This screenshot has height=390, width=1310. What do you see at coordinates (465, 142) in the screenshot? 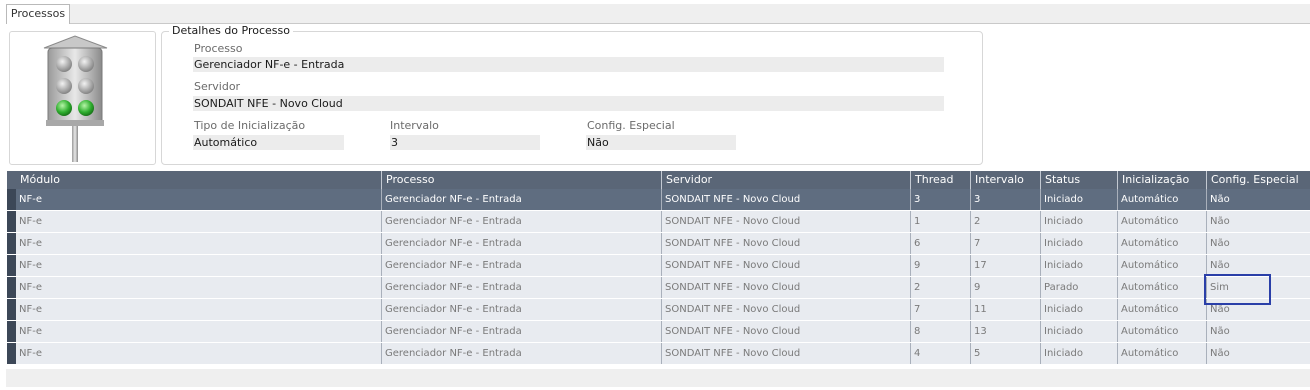
I see `intervalo-value: 3` at bounding box center [465, 142].